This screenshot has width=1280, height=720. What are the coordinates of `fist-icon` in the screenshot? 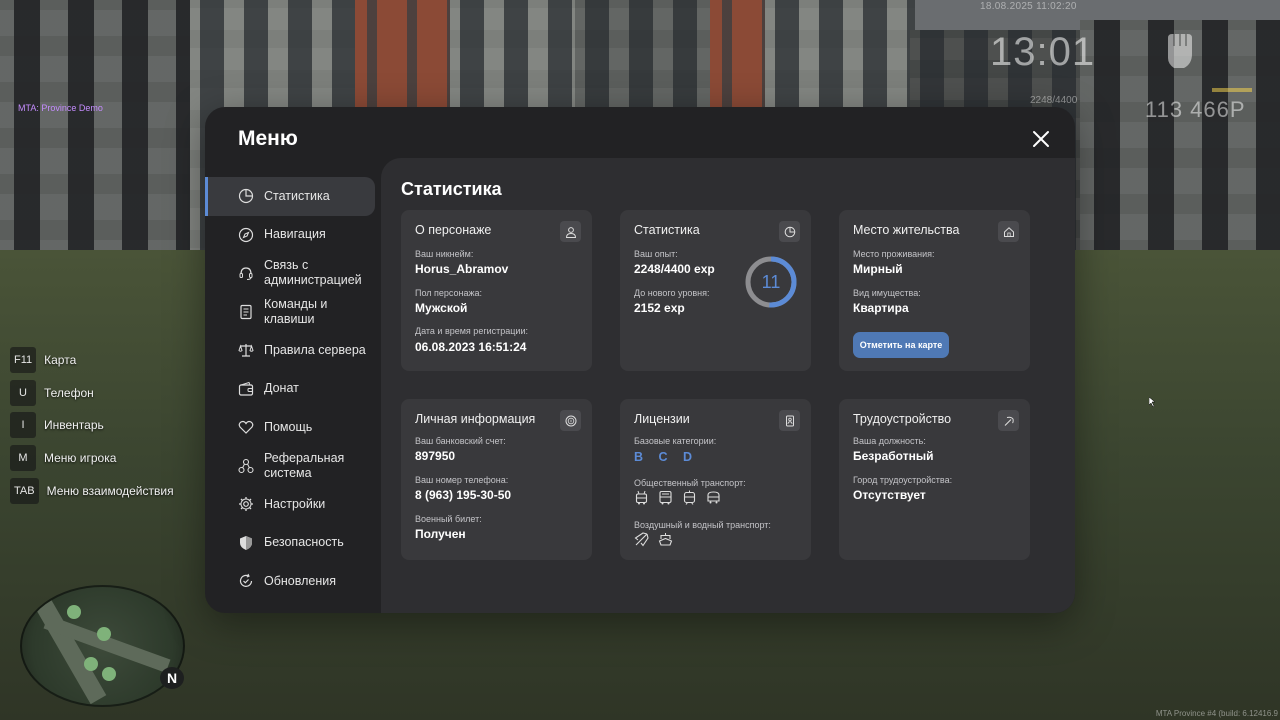 It's located at (1180, 51).